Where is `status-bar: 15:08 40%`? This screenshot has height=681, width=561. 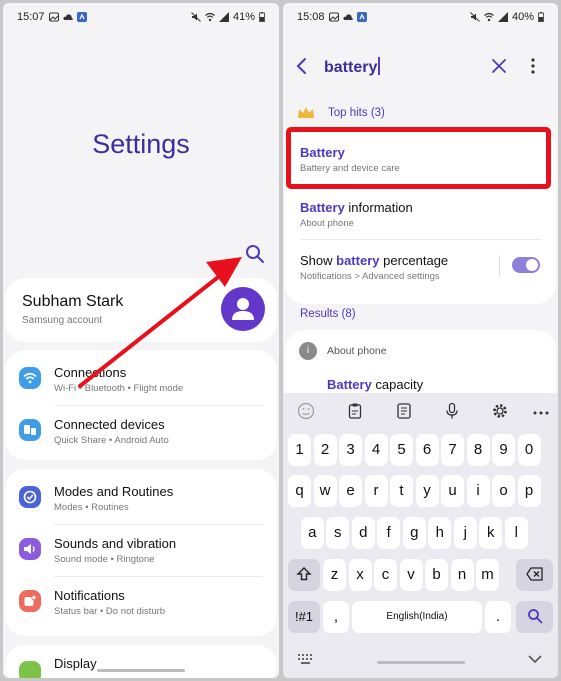
status-bar: 15:08 40% is located at coordinates (420, 17).